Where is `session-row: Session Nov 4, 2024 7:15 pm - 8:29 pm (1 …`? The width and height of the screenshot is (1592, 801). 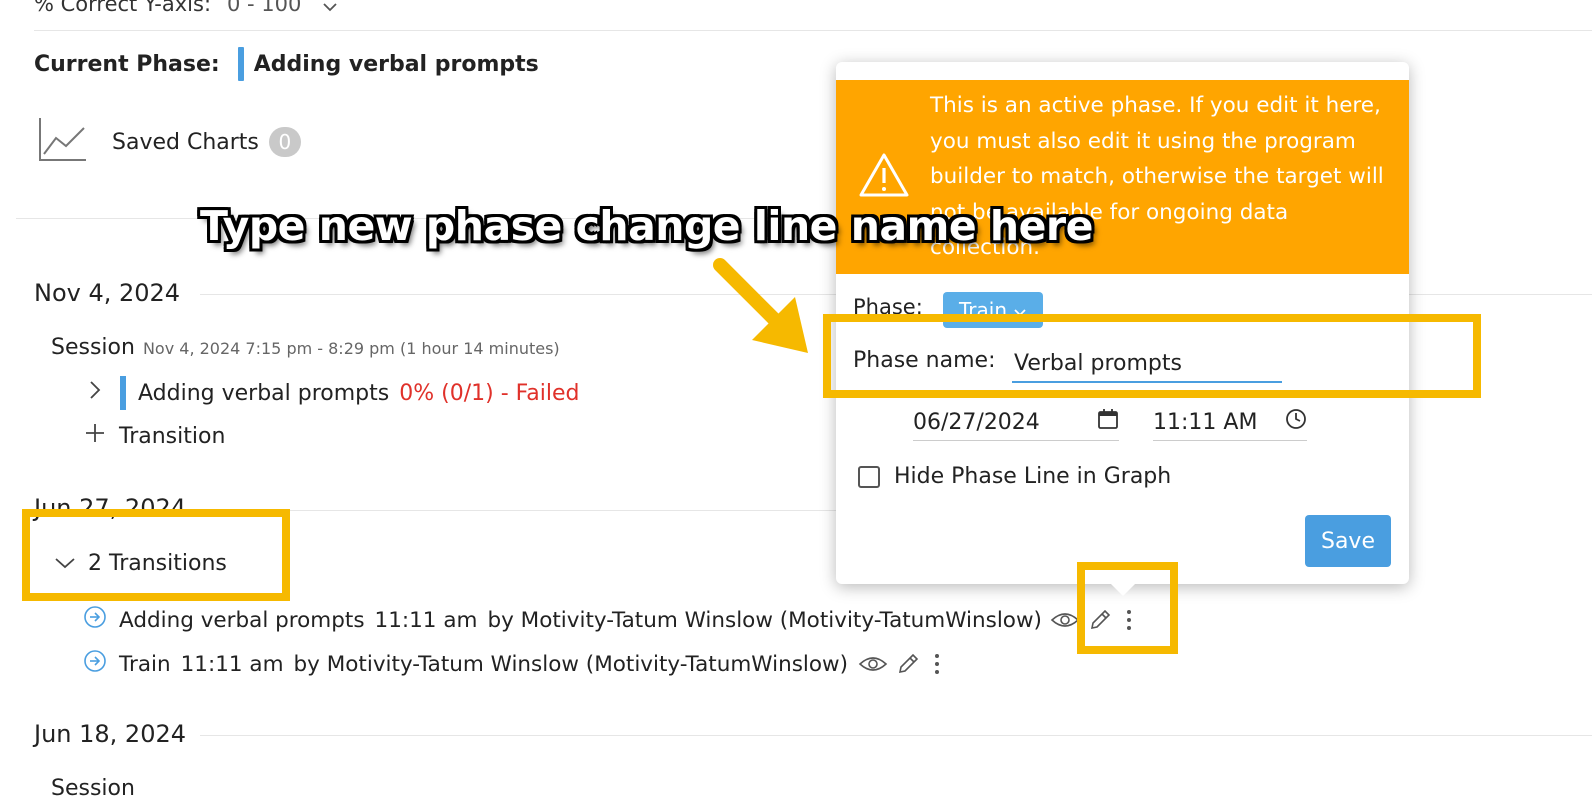 session-row: Session Nov 4, 2024 7:15 pm - 8:29 pm (1 … is located at coordinates (305, 347).